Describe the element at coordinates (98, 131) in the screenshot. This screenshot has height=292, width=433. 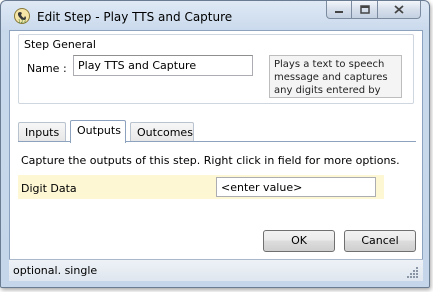
I see `tab-outputs: Outputs` at that location.